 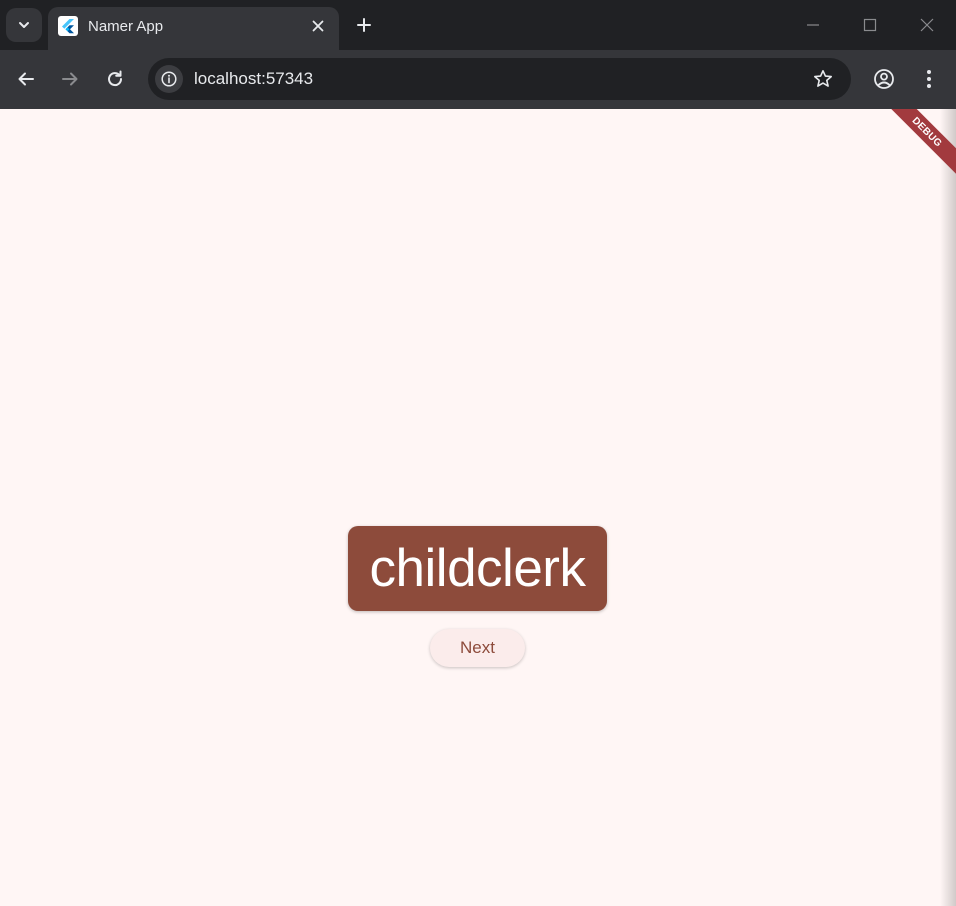 I want to click on new-tab-button, so click(x=364, y=25).